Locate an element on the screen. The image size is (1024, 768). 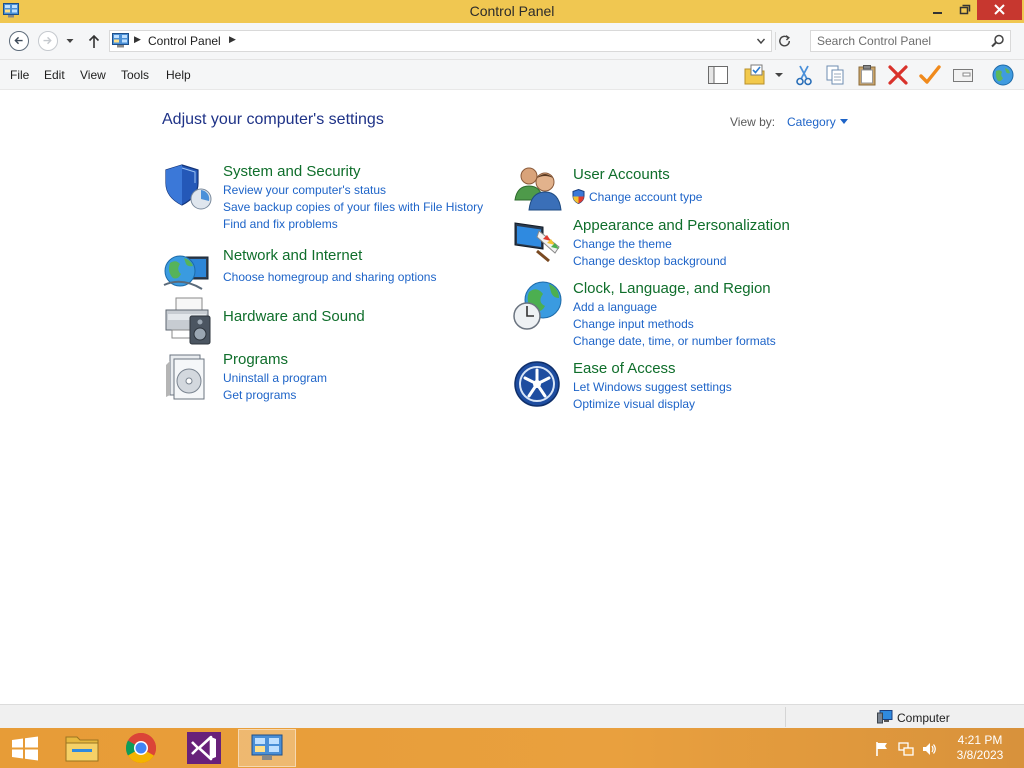
up-arrow-button is located at coordinates (94, 41).